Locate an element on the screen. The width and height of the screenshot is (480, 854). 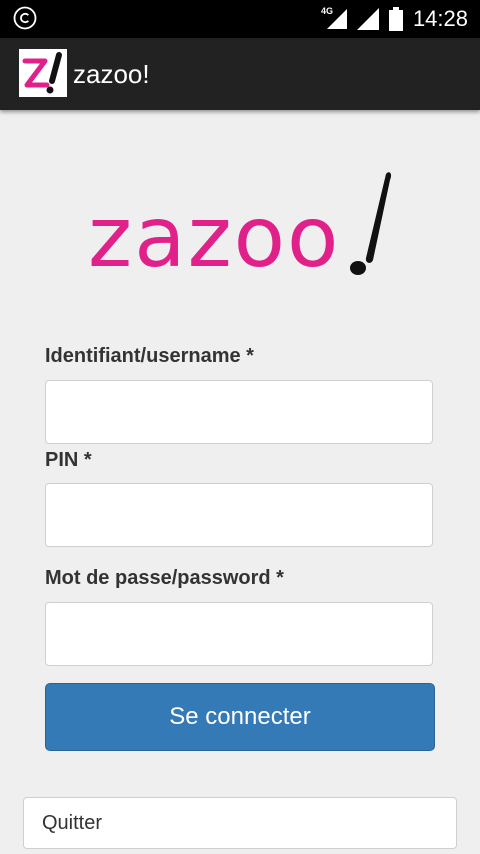
battery-icon is located at coordinates (395, 19).